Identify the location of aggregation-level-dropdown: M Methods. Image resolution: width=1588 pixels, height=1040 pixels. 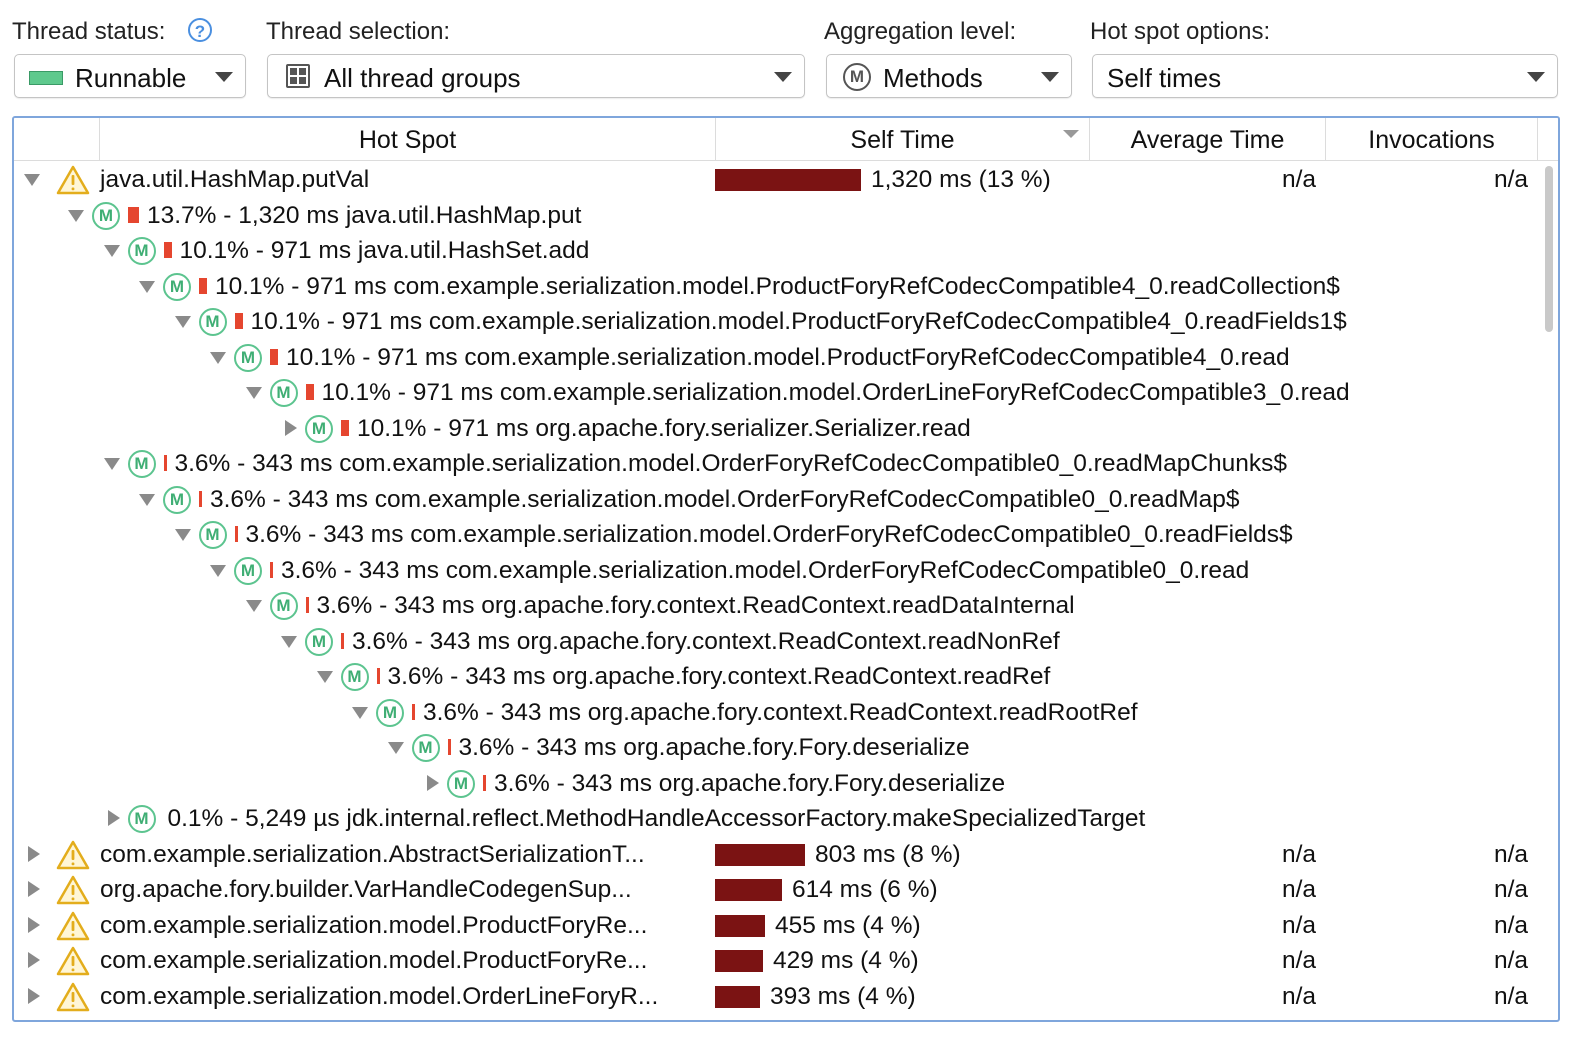
(949, 76).